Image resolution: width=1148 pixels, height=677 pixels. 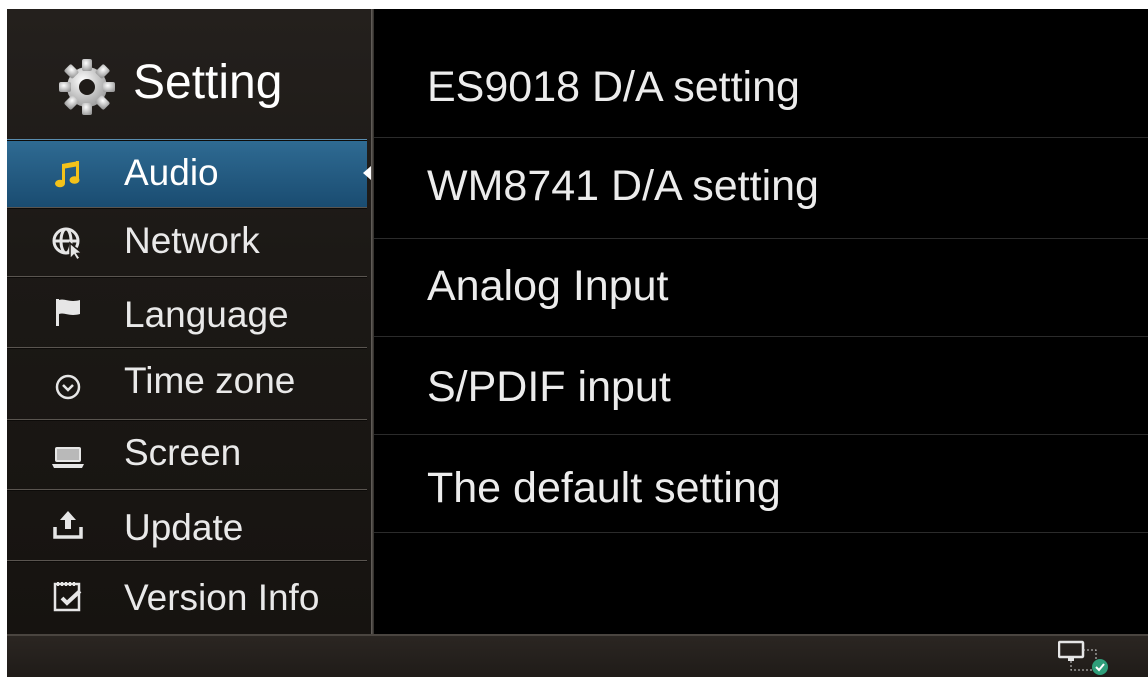 I want to click on list-item-wm8741: WM8741 D/A setting, so click(x=761, y=189).